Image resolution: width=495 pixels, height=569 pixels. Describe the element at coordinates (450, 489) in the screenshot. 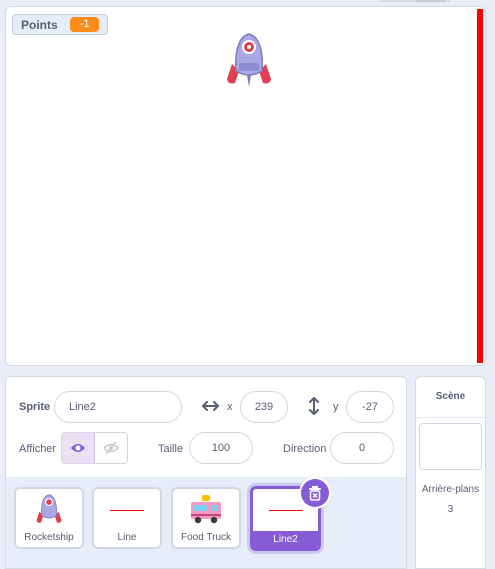

I see `backdrops-label: Arrière-plans` at that location.